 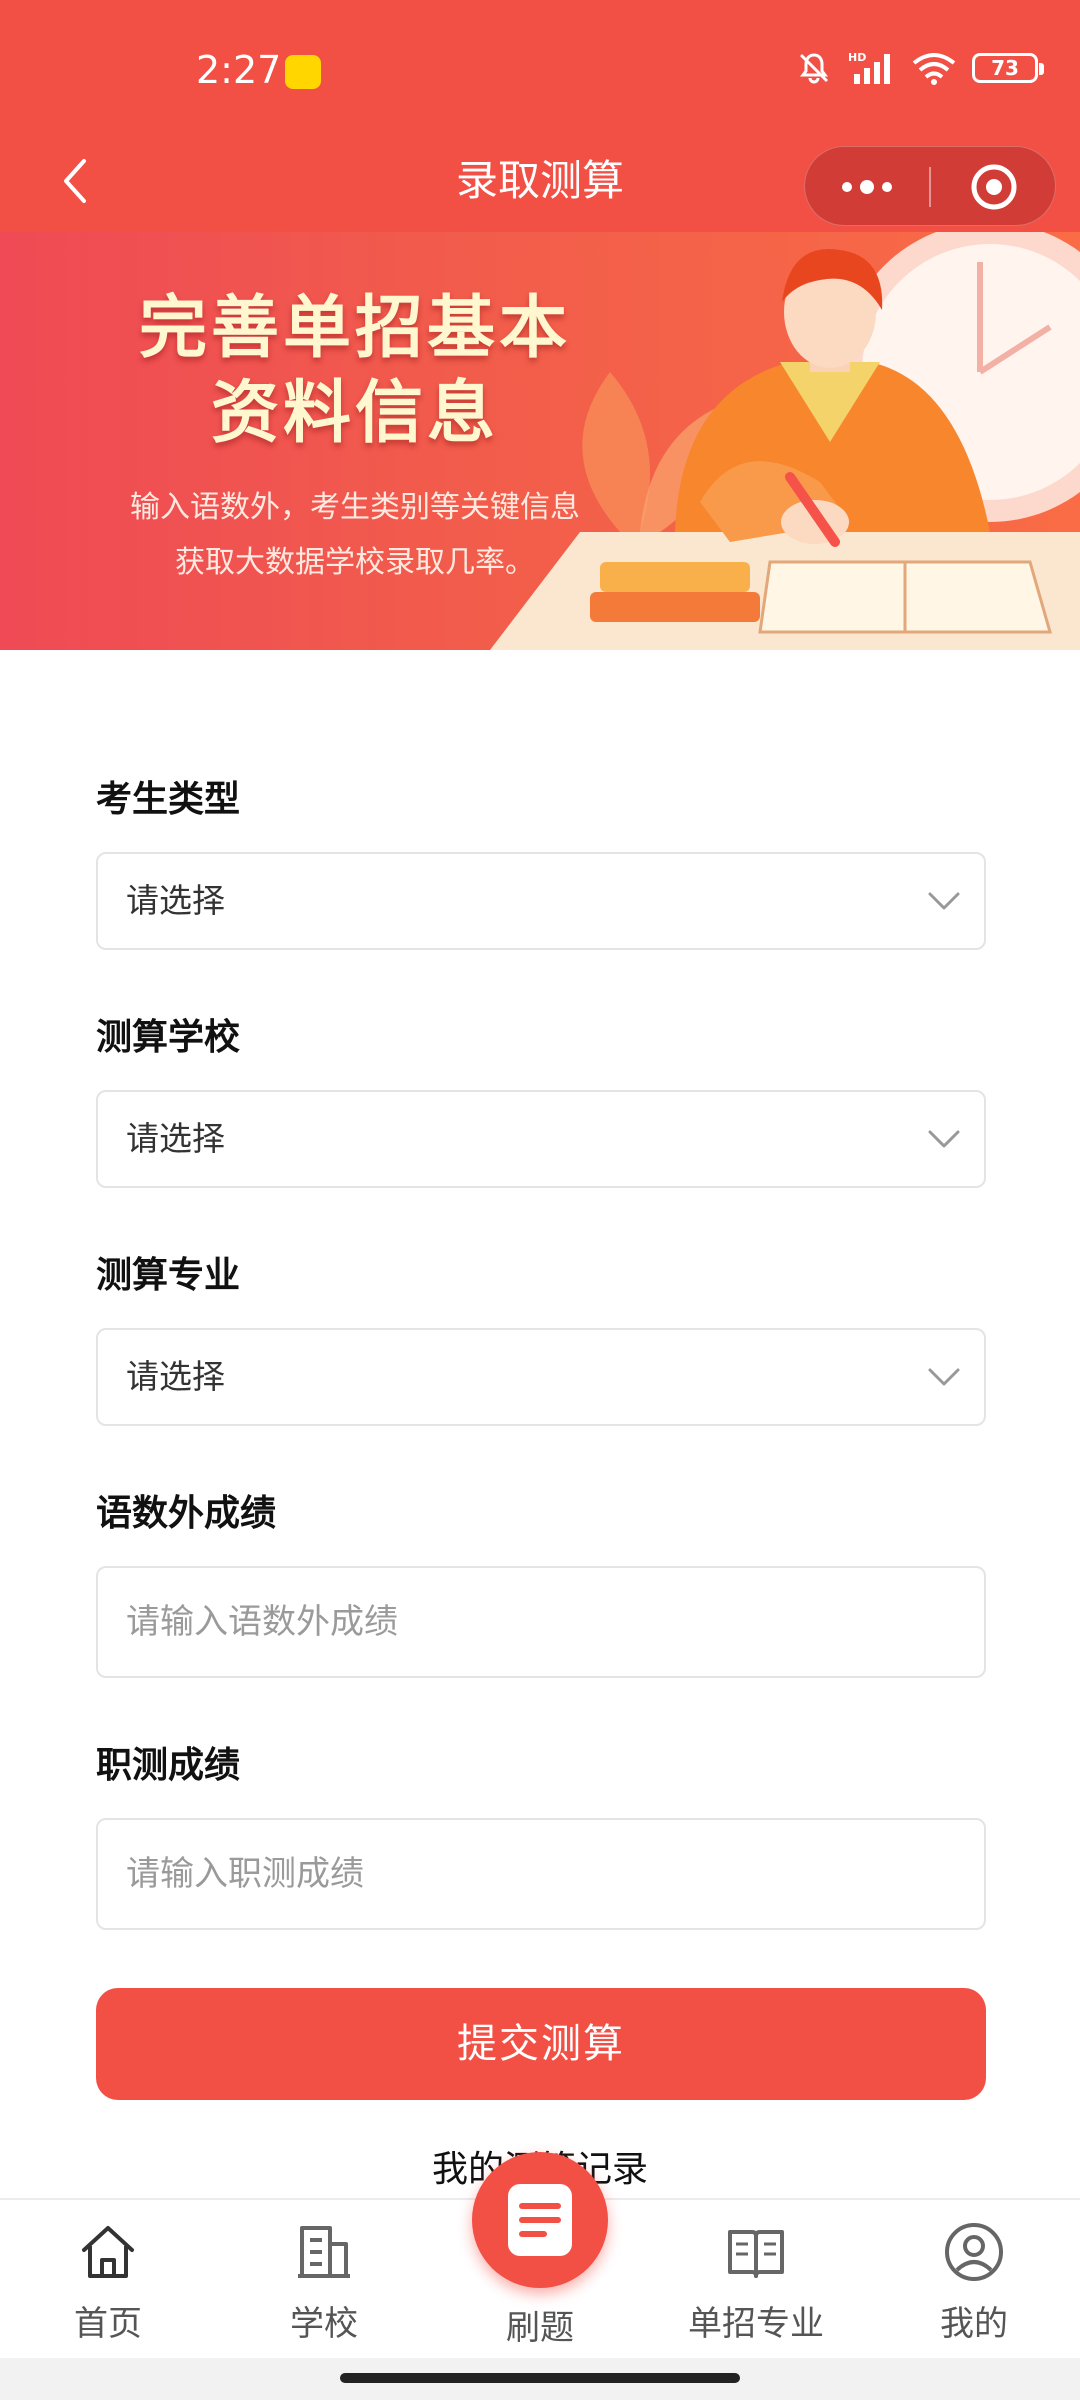 What do you see at coordinates (108, 2285) in the screenshot?
I see `tab-home: 首页` at bounding box center [108, 2285].